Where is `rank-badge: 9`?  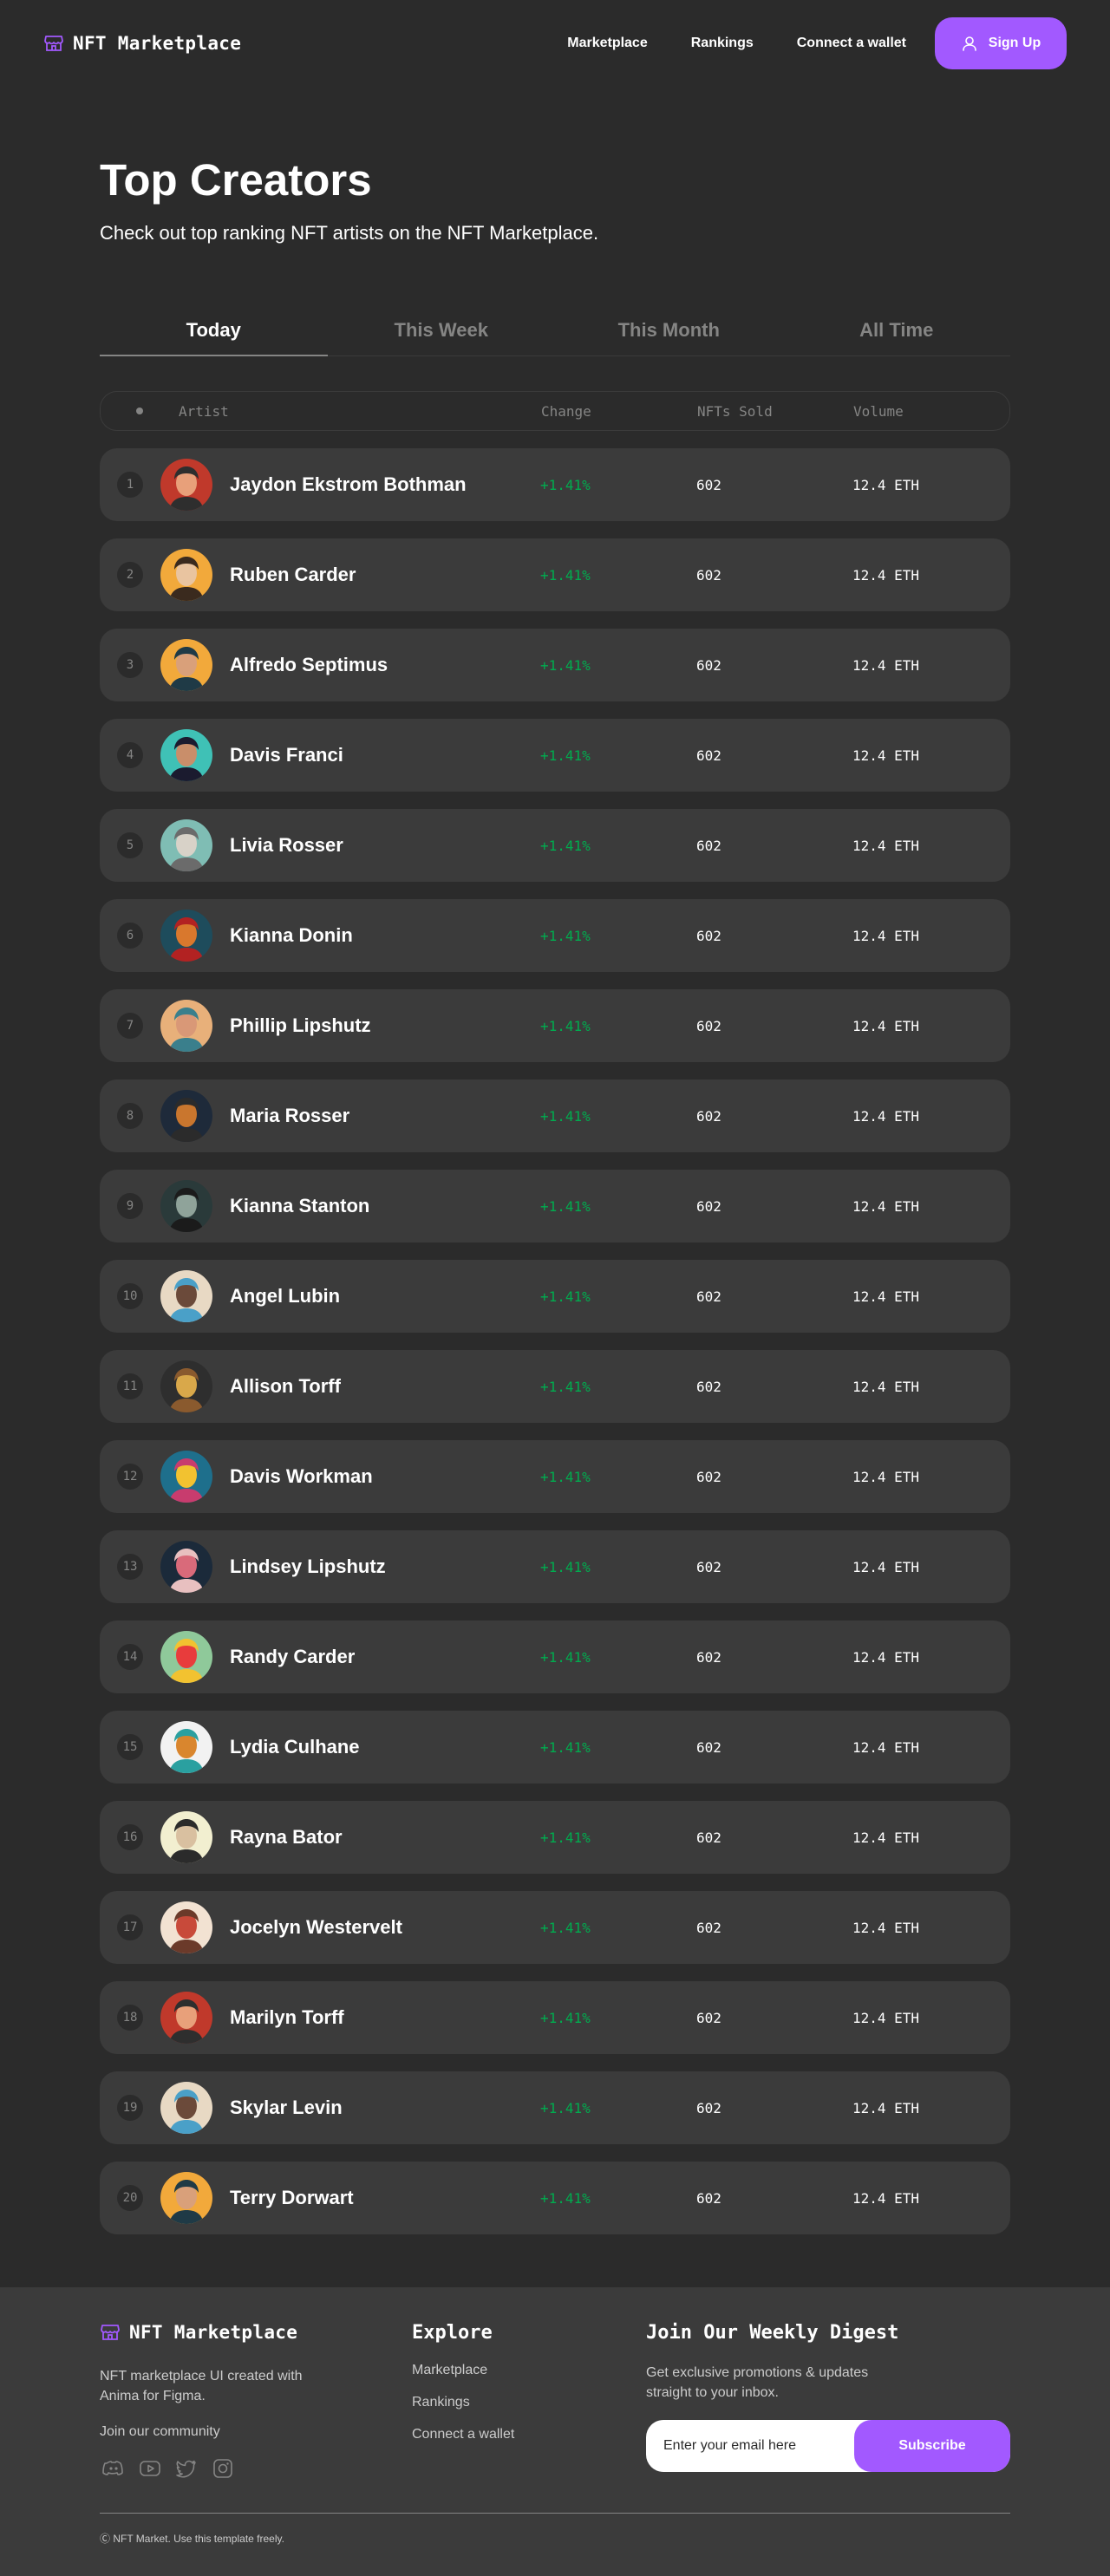 rank-badge: 9 is located at coordinates (130, 1207).